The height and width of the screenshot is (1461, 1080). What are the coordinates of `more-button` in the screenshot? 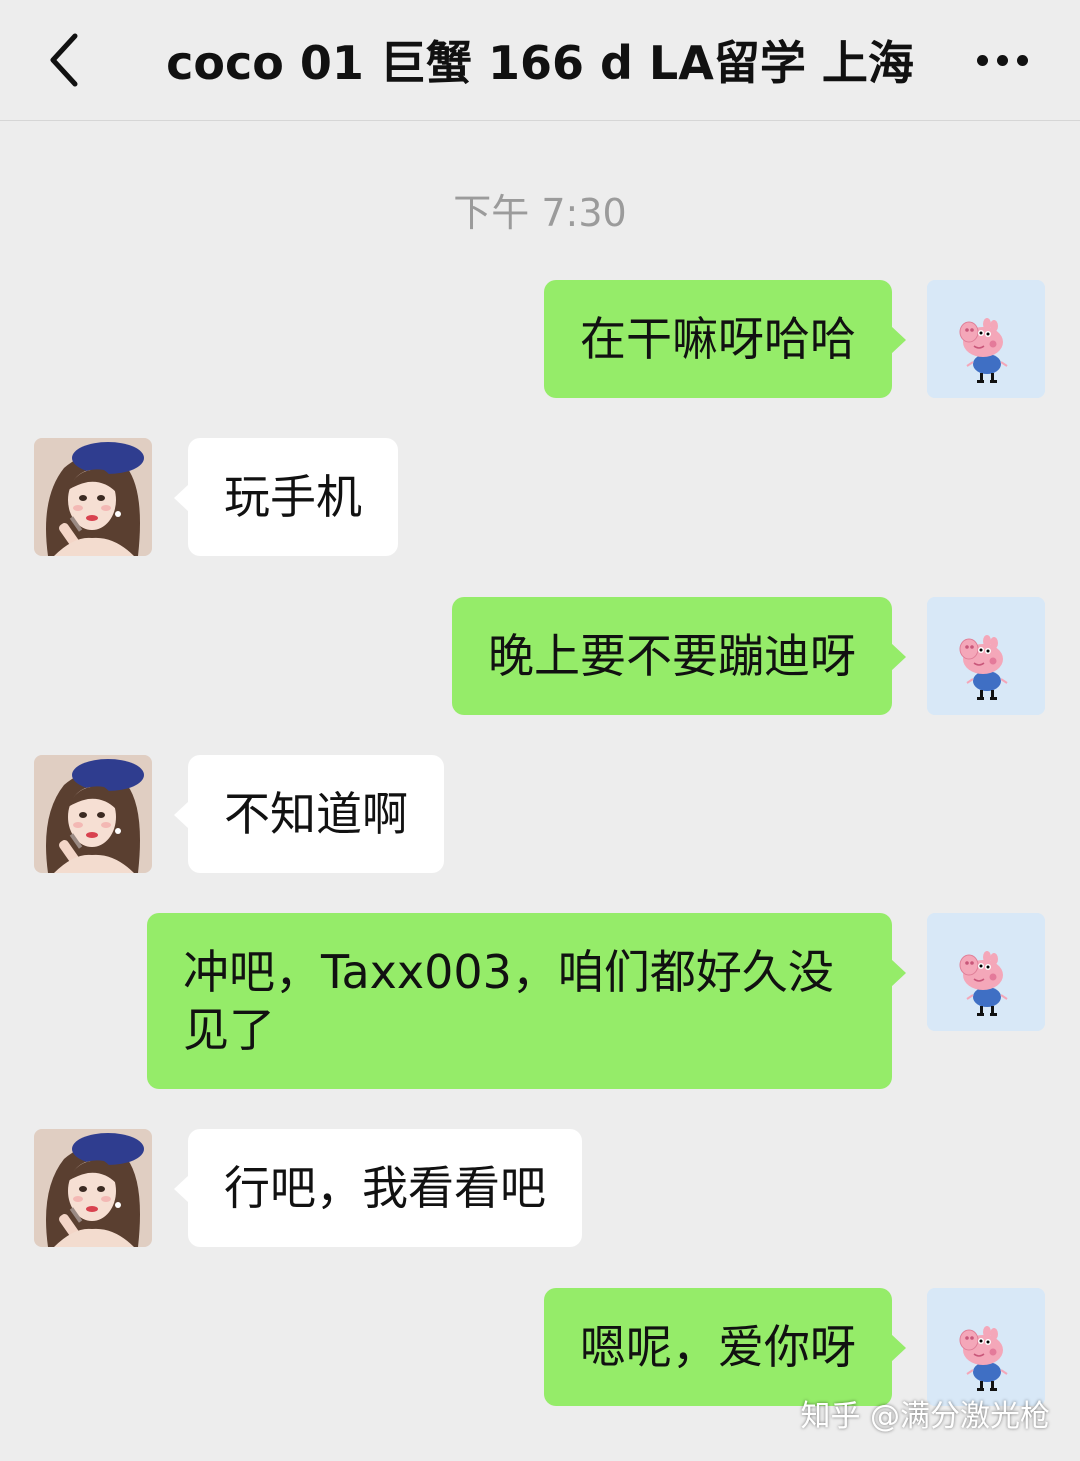 It's located at (1002, 60).